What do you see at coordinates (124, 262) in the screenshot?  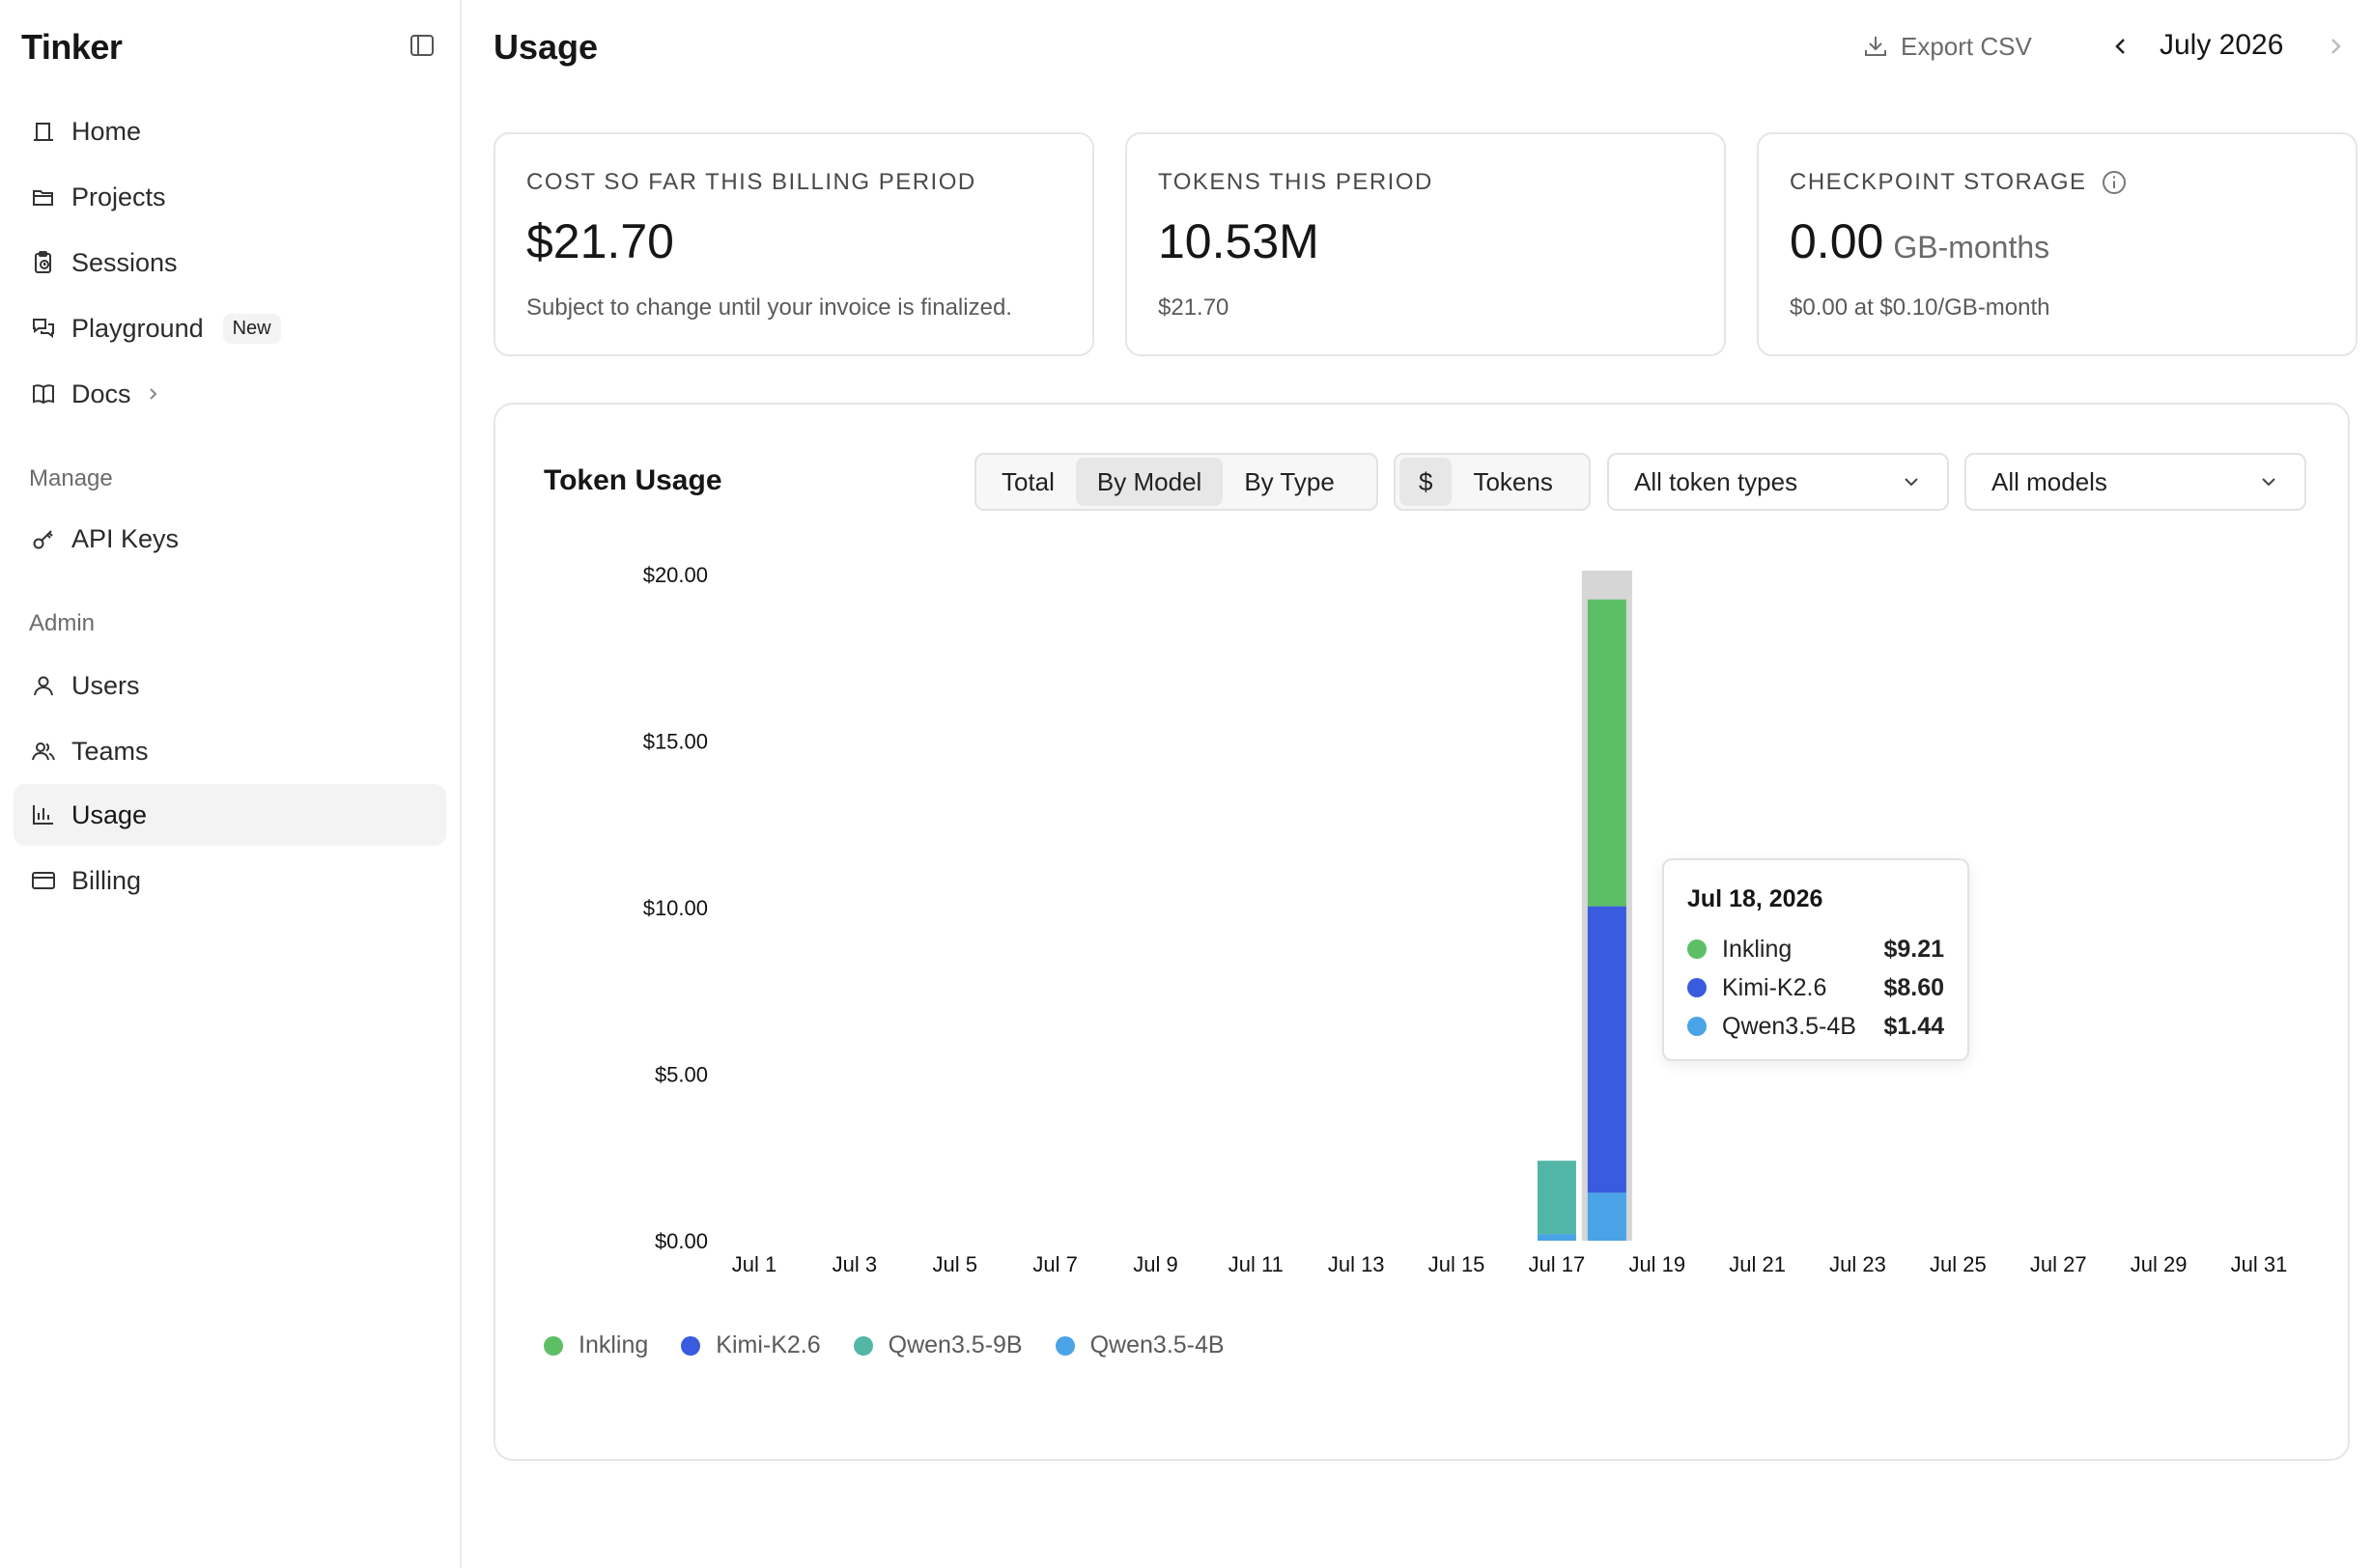 I see `sidebar-item-label: Sessions` at bounding box center [124, 262].